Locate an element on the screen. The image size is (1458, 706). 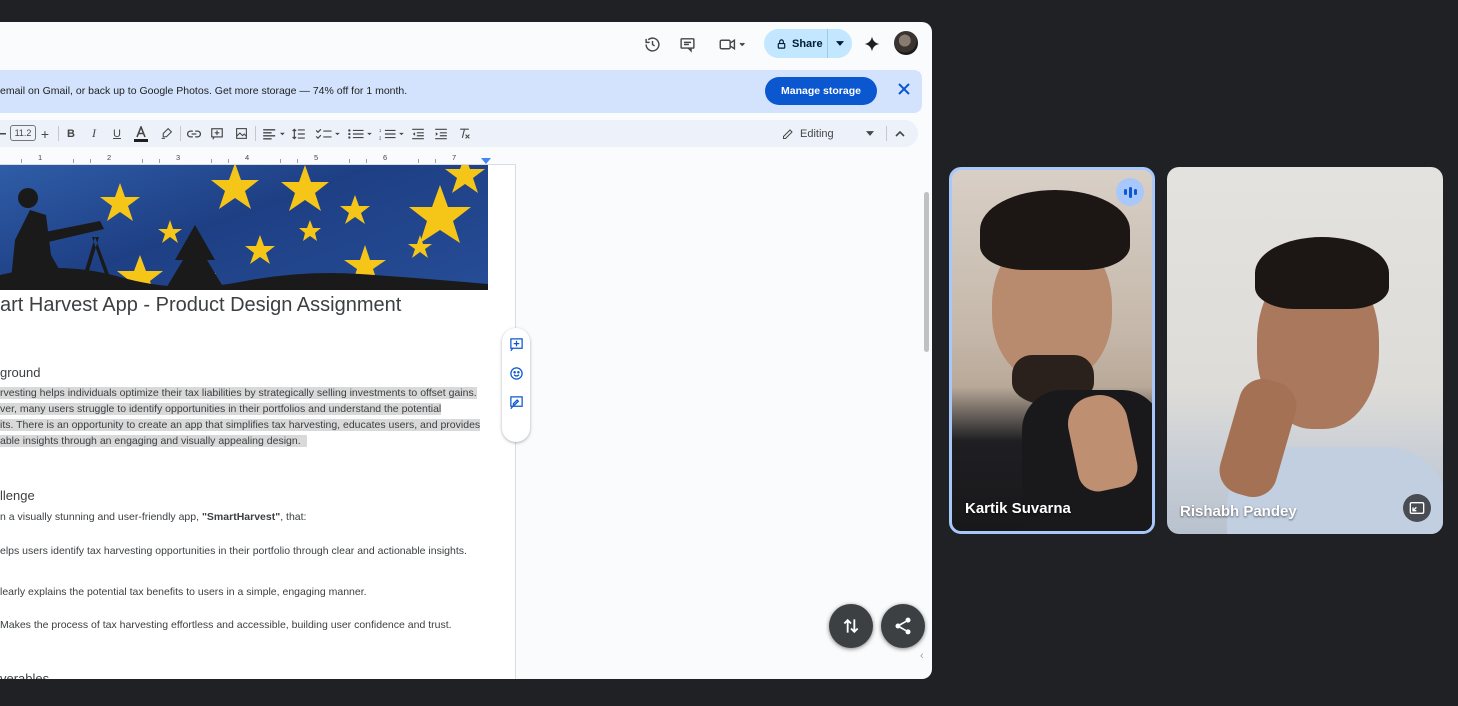
meet-video-icon is located at coordinates (733, 44).